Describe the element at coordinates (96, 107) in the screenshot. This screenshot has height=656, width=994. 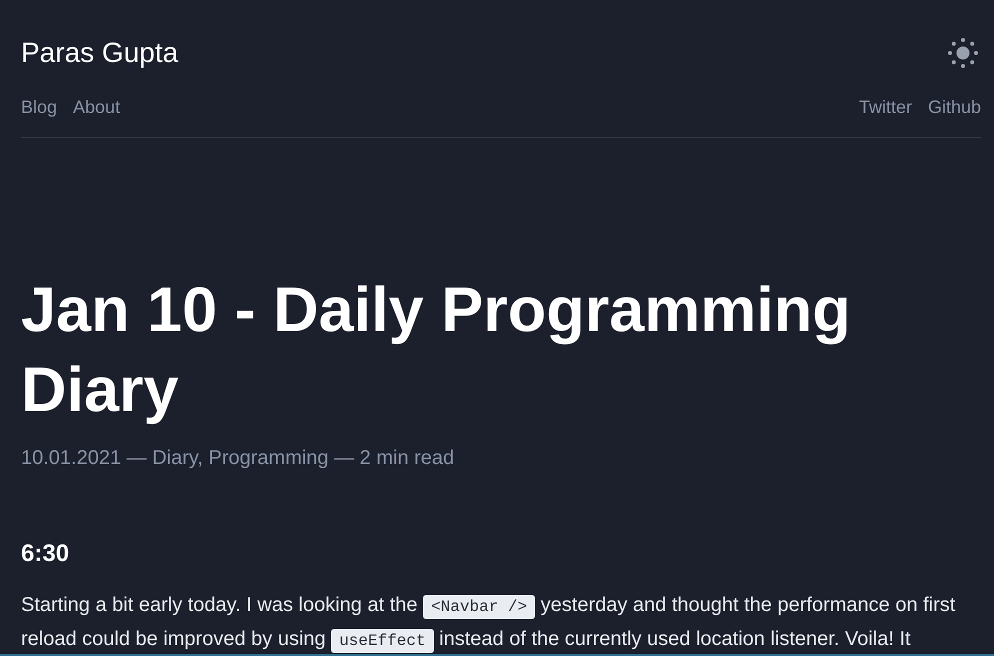
I see `nav-link: About` at that location.